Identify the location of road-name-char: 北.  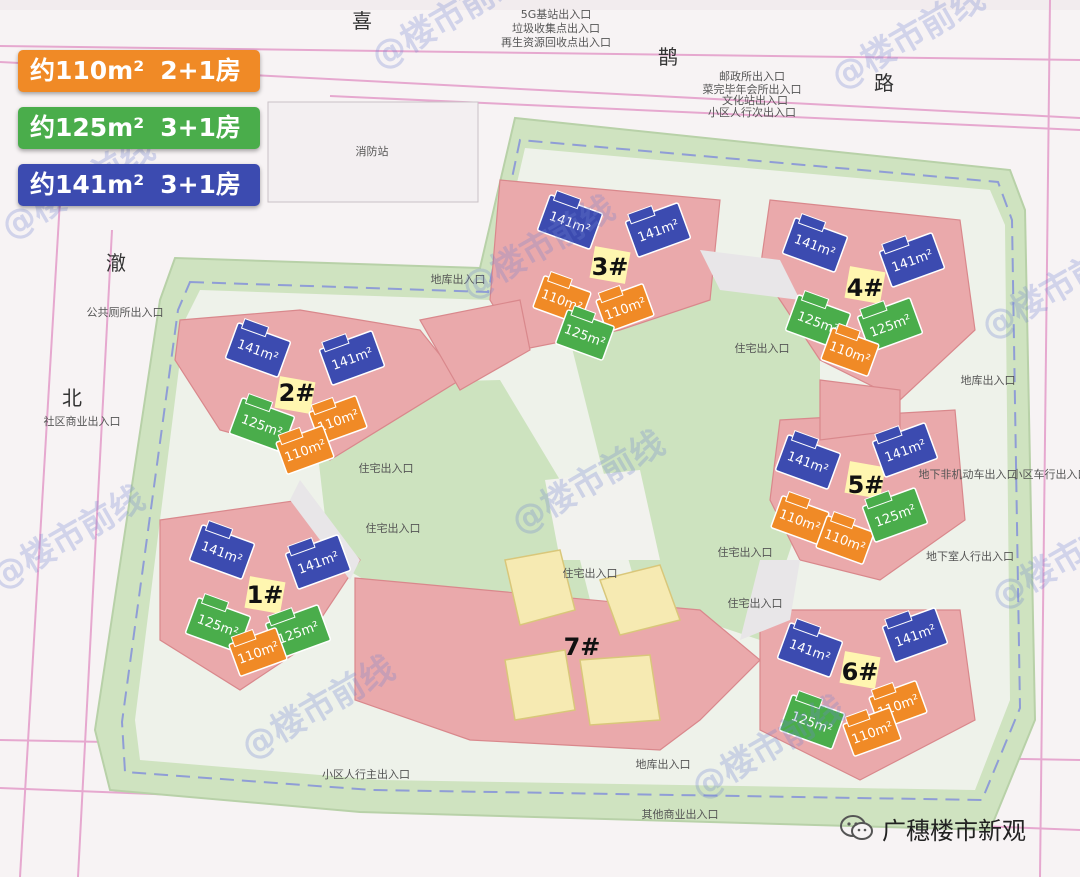
(72, 398).